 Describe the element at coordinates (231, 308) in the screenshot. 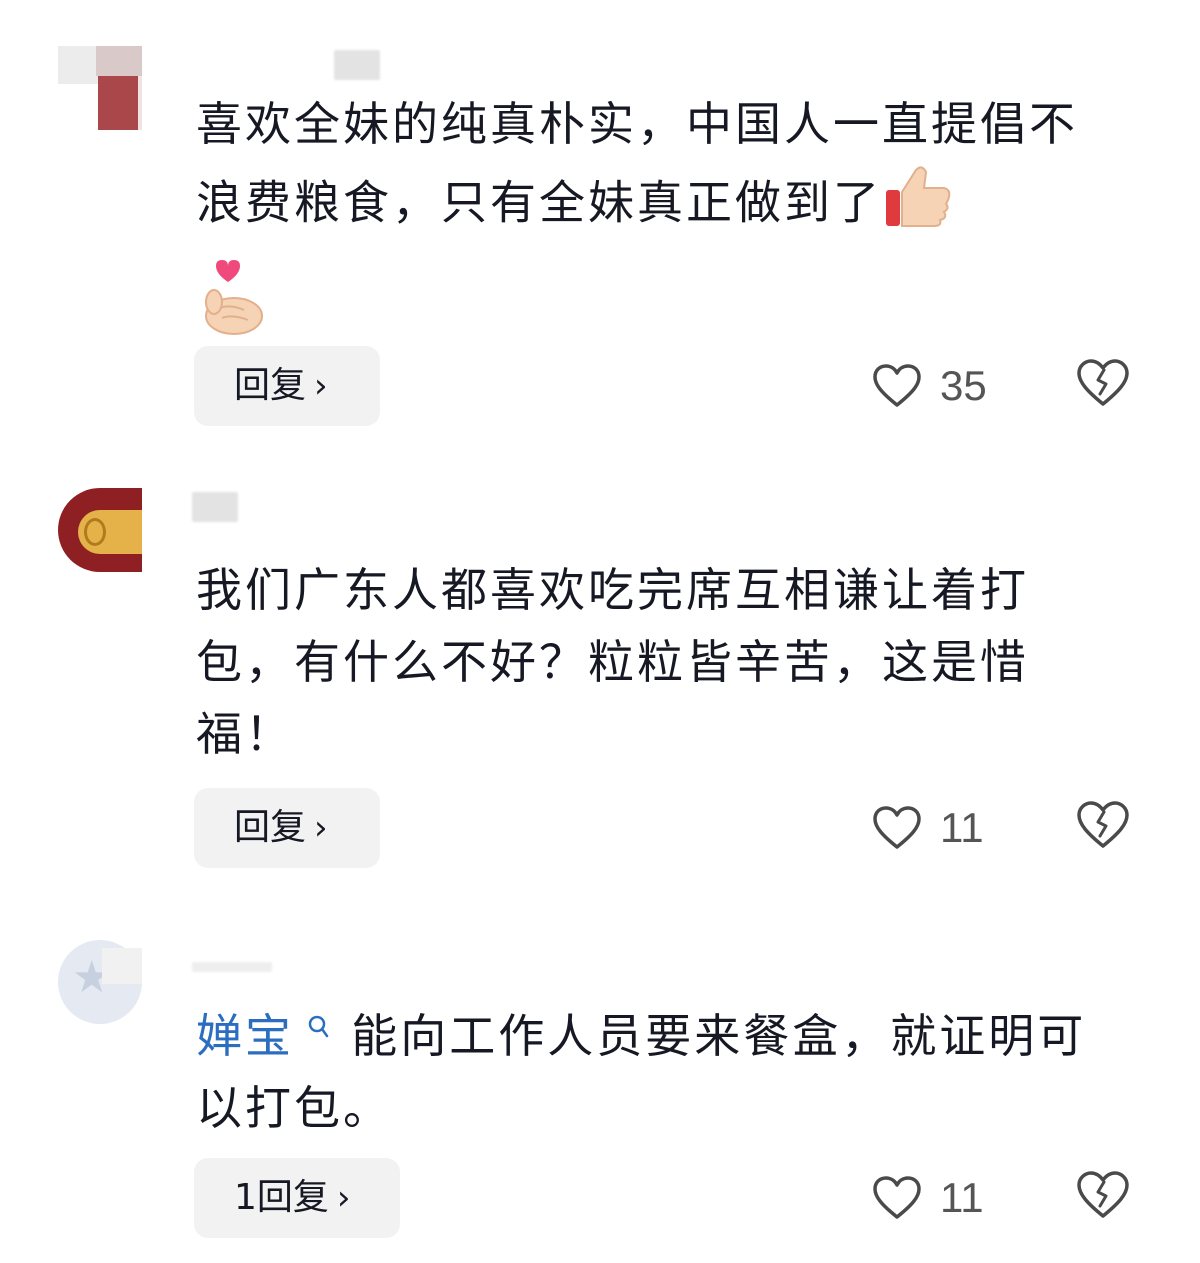

I see `finger-heart-emoji-icon` at that location.